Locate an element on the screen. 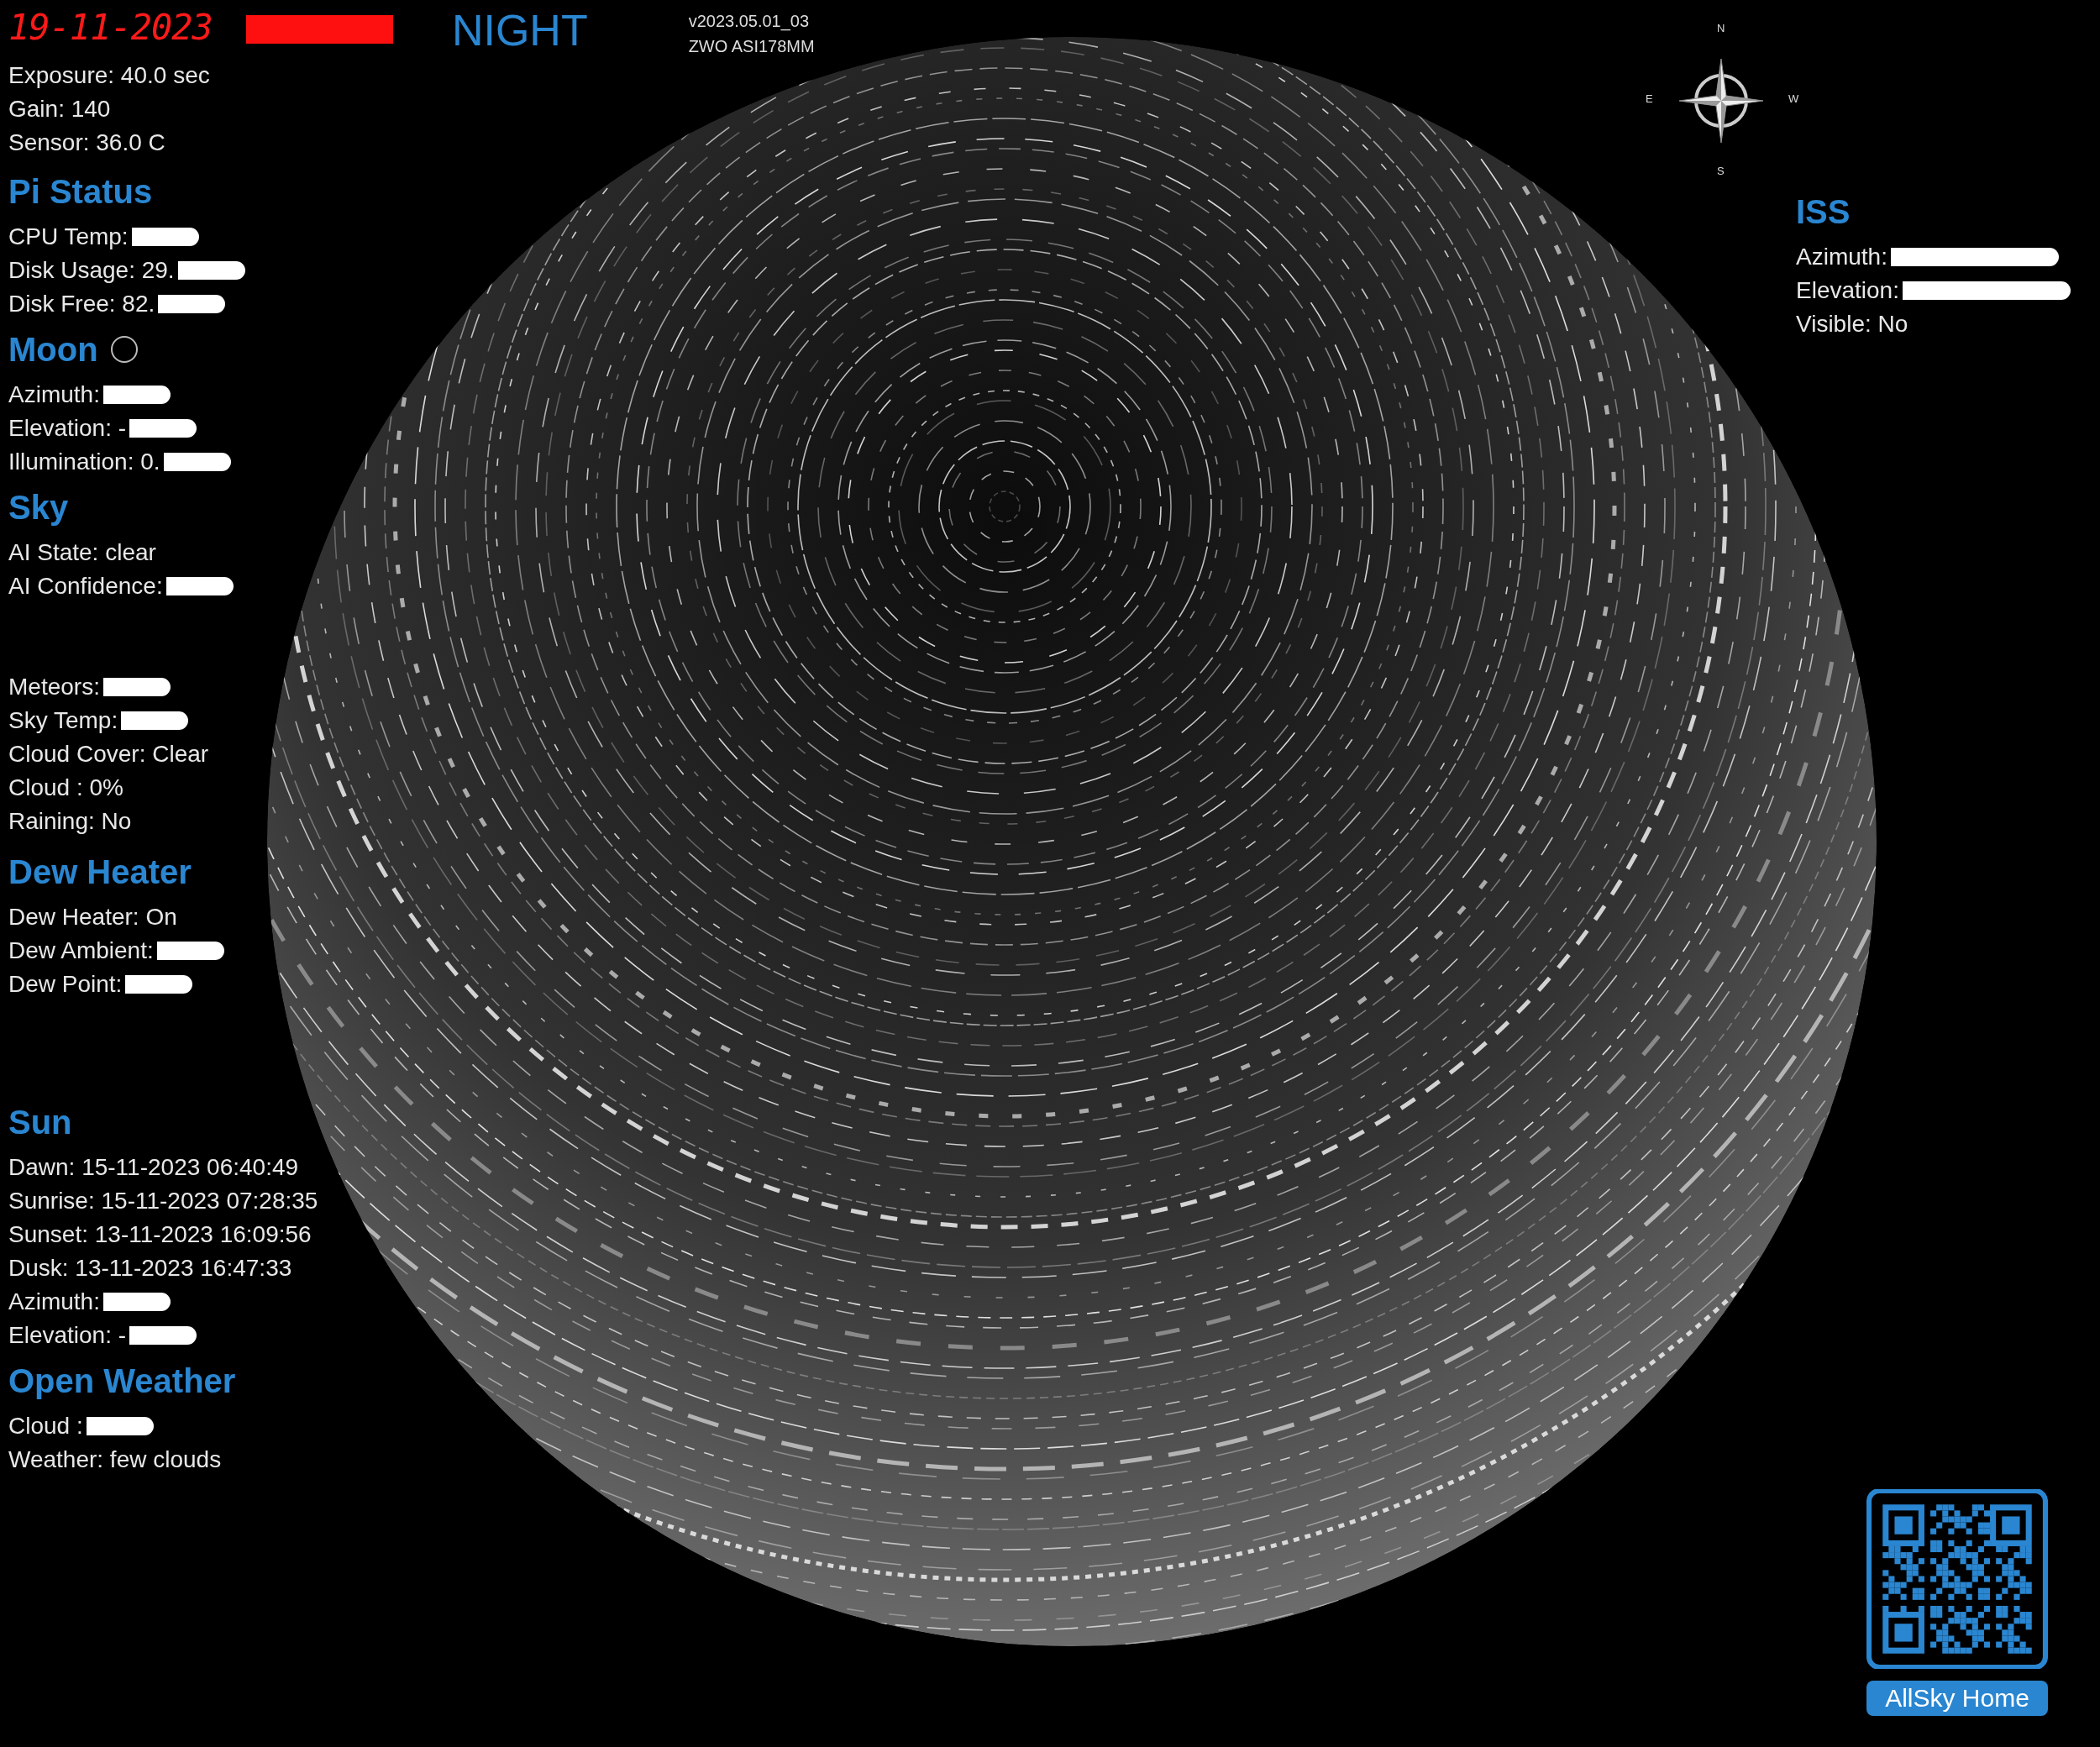 The height and width of the screenshot is (1747, 2100). section-heading: ISS is located at coordinates (1823, 212).